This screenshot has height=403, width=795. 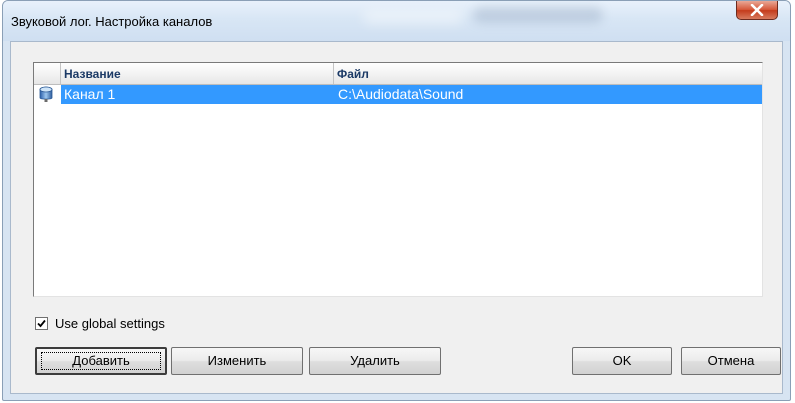 I want to click on focus-indicator, so click(x=101, y=361).